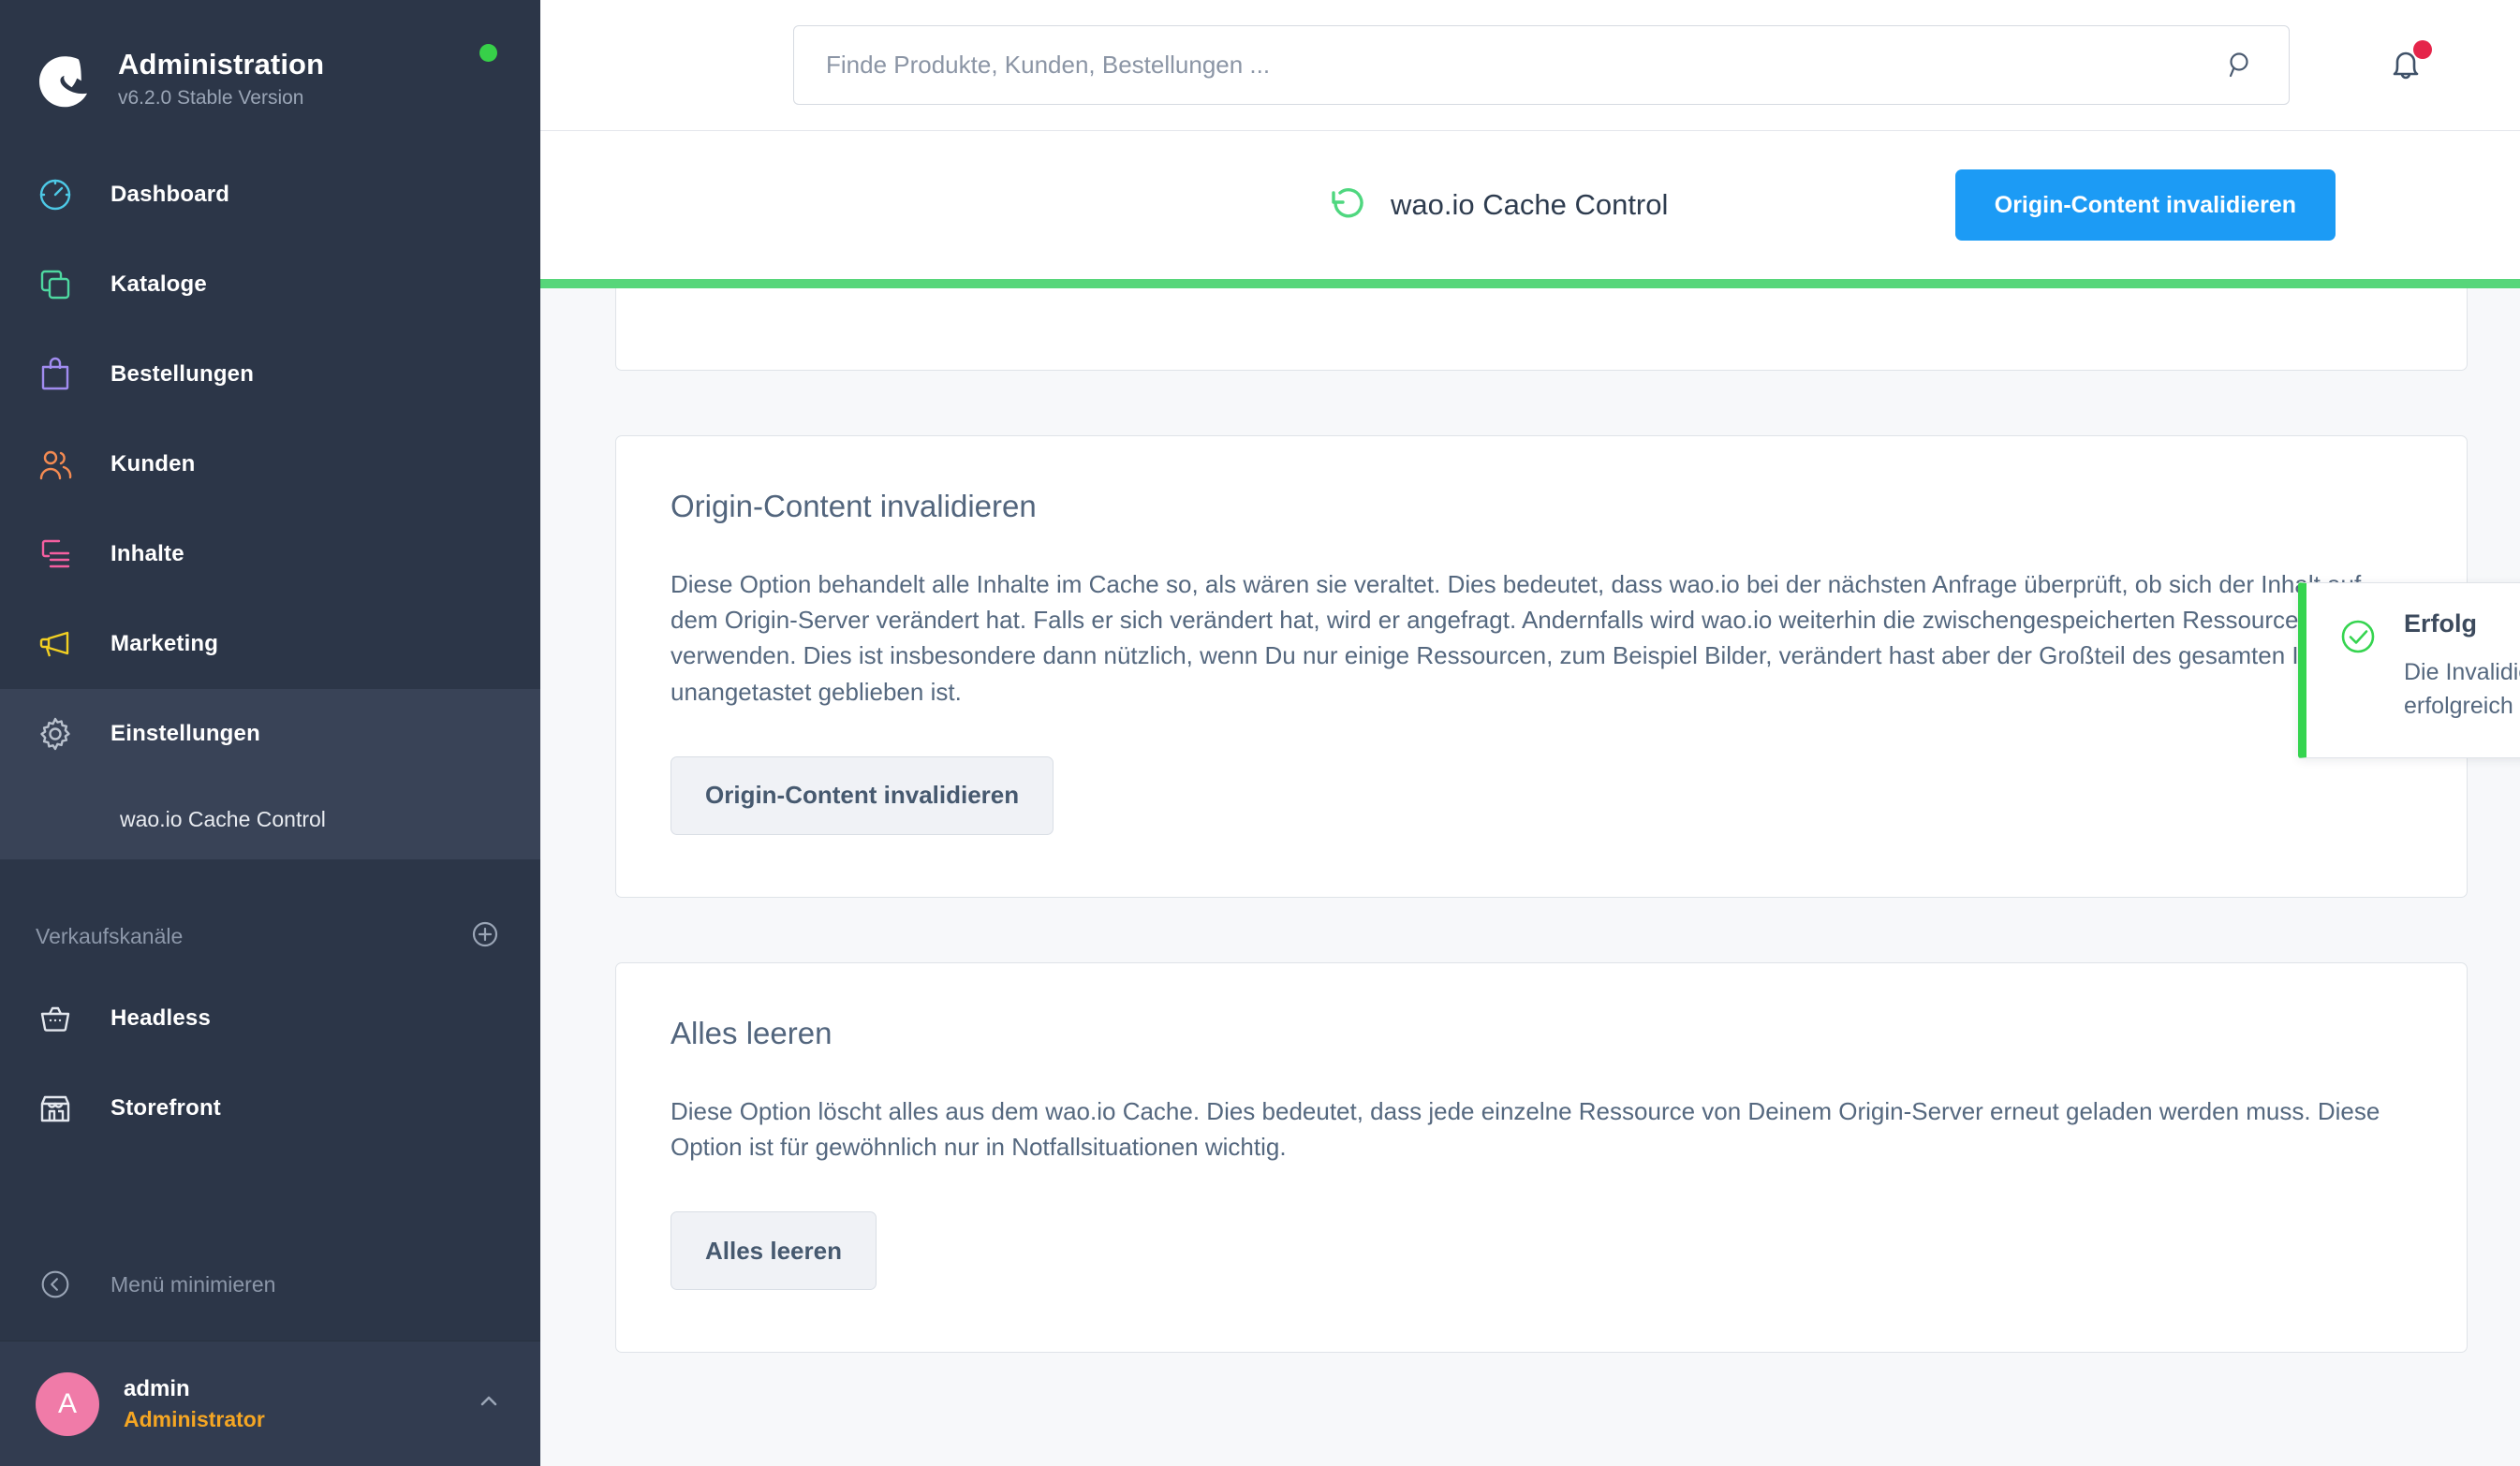  I want to click on sidebar-item-bestellungen: Bestellungen, so click(270, 374).